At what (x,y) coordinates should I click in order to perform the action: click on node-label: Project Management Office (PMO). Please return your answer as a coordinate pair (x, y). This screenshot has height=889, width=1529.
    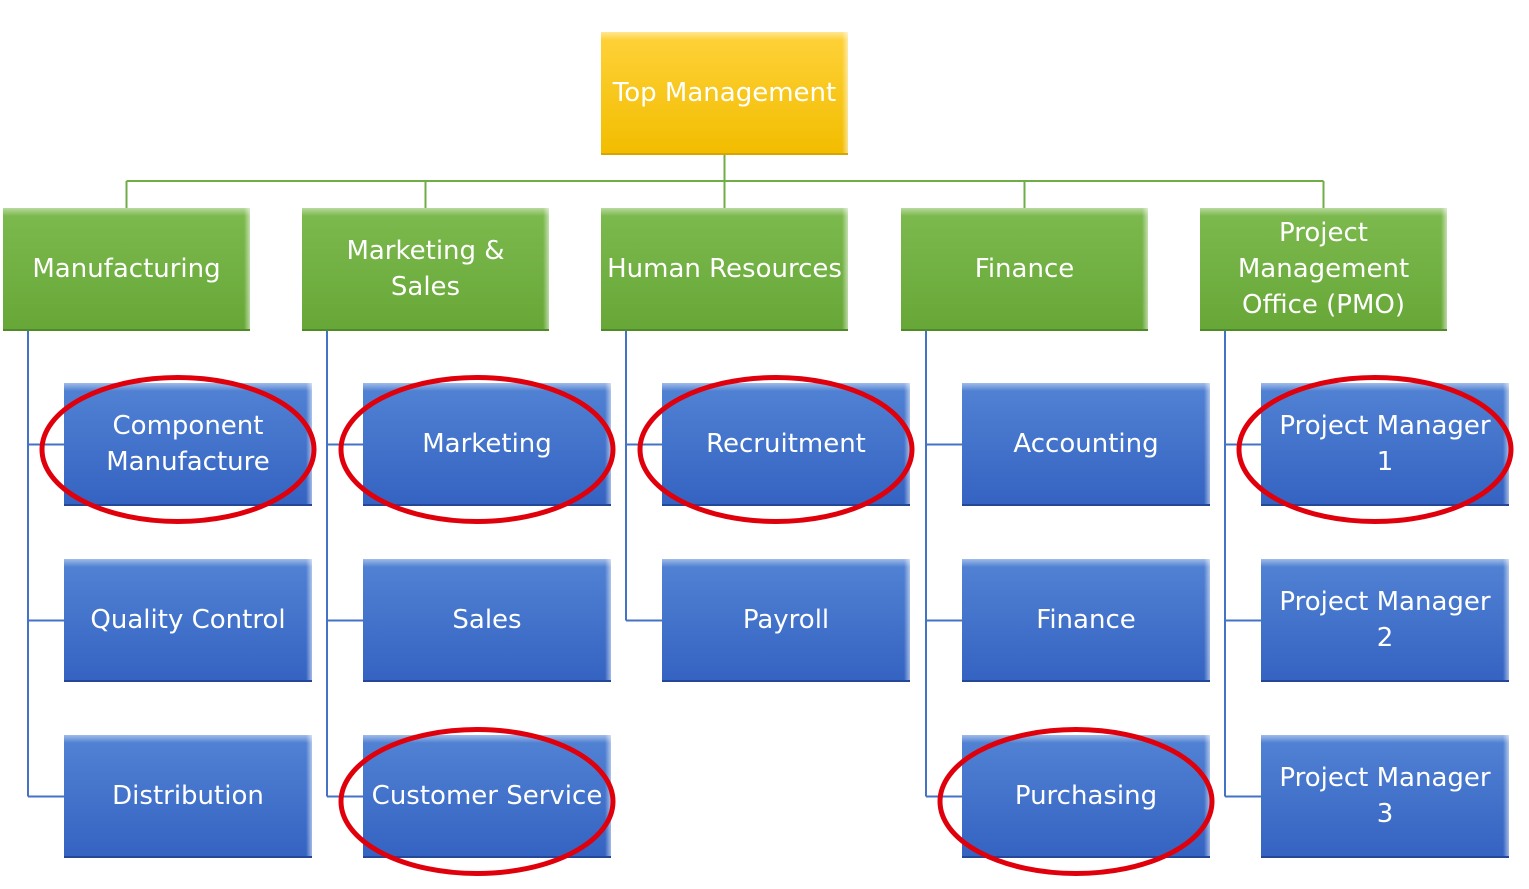
    Looking at the image, I should click on (1323, 268).